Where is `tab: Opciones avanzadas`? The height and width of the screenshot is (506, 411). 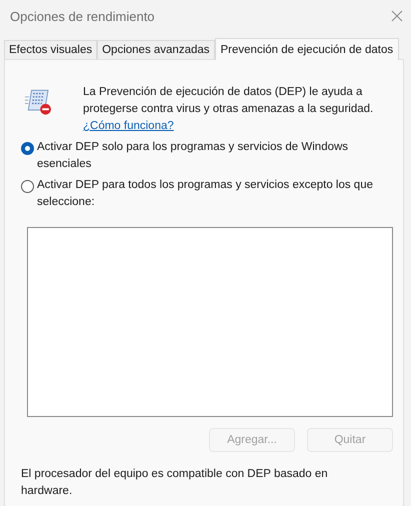 tab: Opciones avanzadas is located at coordinates (156, 49).